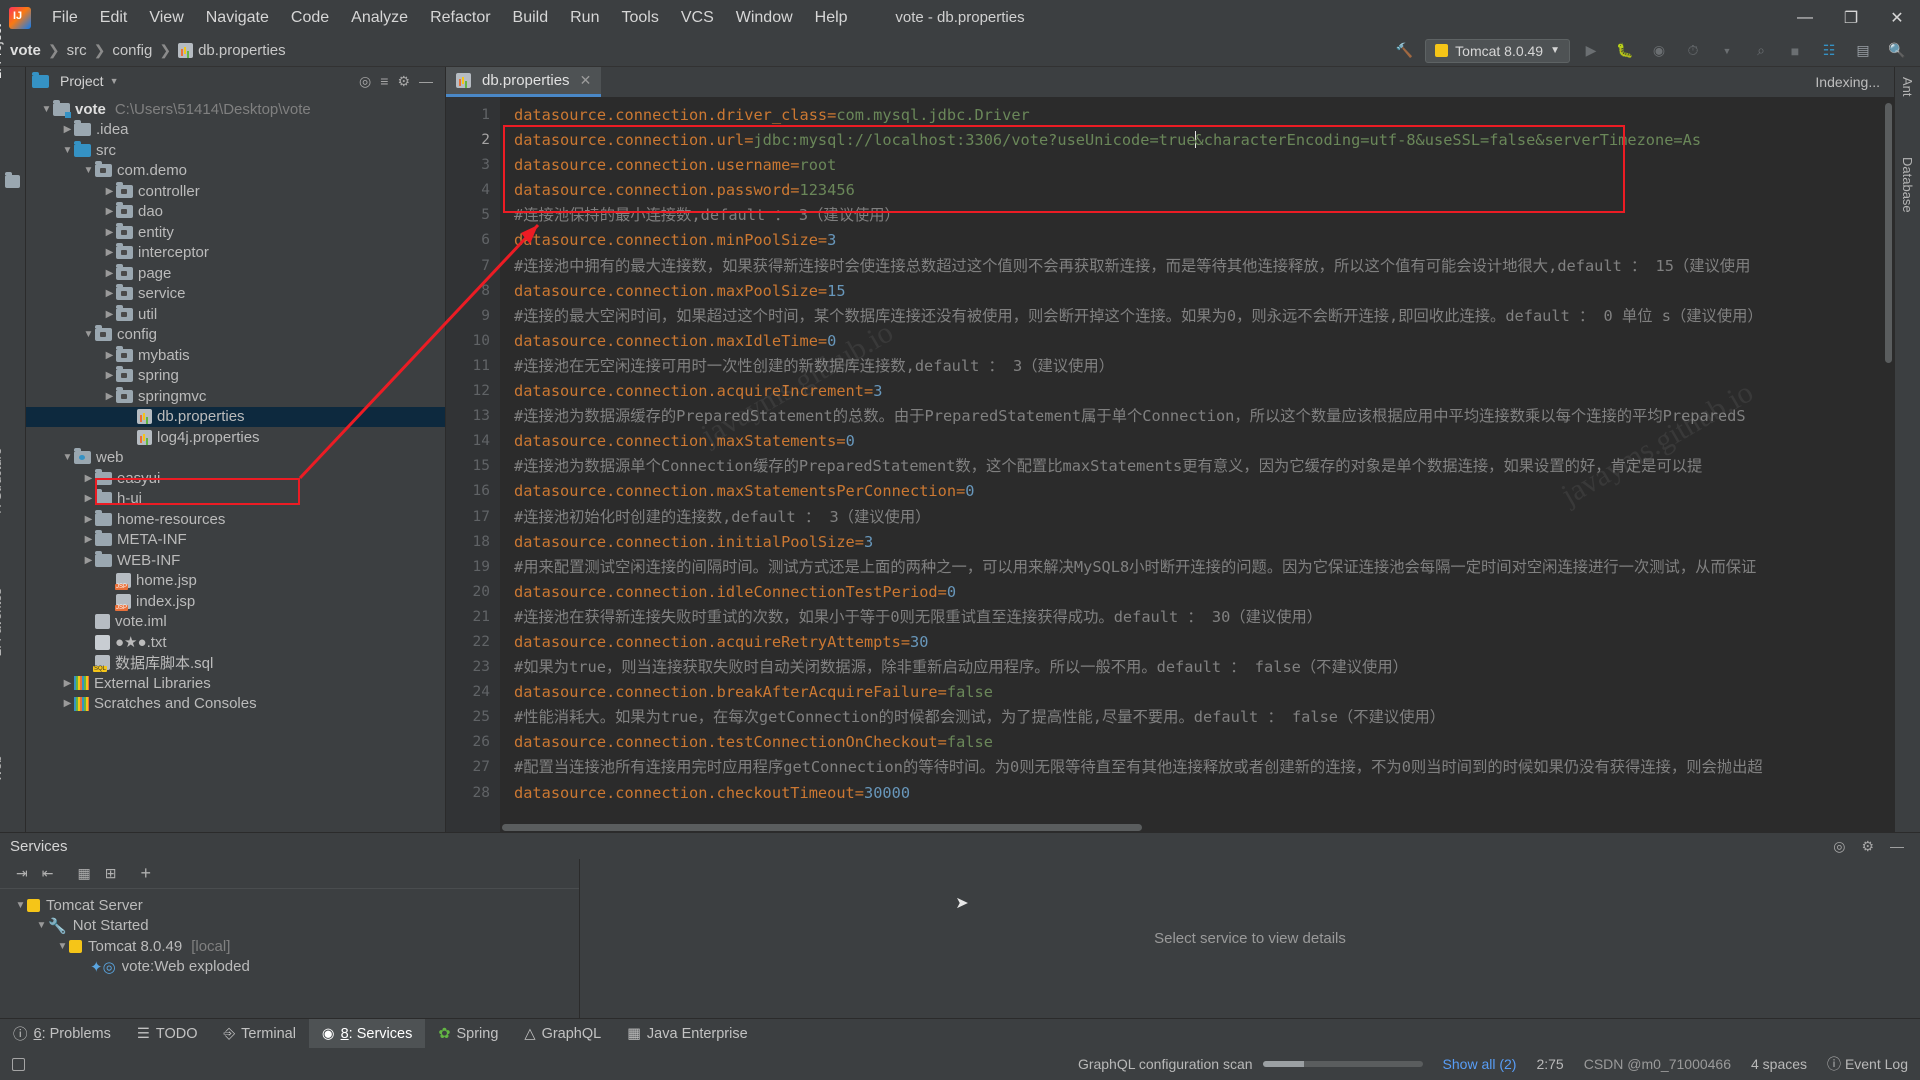  What do you see at coordinates (1897, 51) in the screenshot?
I see `search-everywhere-icon: 🔍` at bounding box center [1897, 51].